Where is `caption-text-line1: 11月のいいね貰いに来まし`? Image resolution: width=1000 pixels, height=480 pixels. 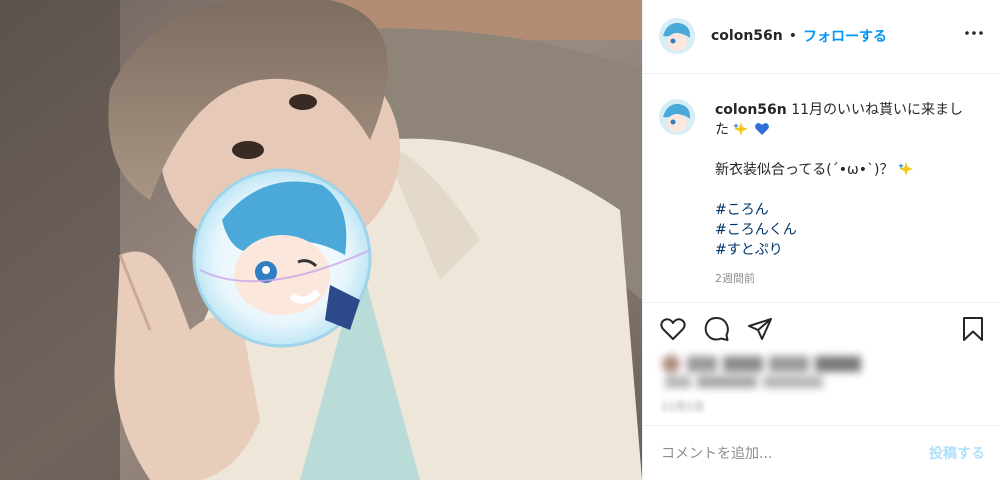
caption-text-line1: 11月のいいね貰いに来まし is located at coordinates (877, 110).